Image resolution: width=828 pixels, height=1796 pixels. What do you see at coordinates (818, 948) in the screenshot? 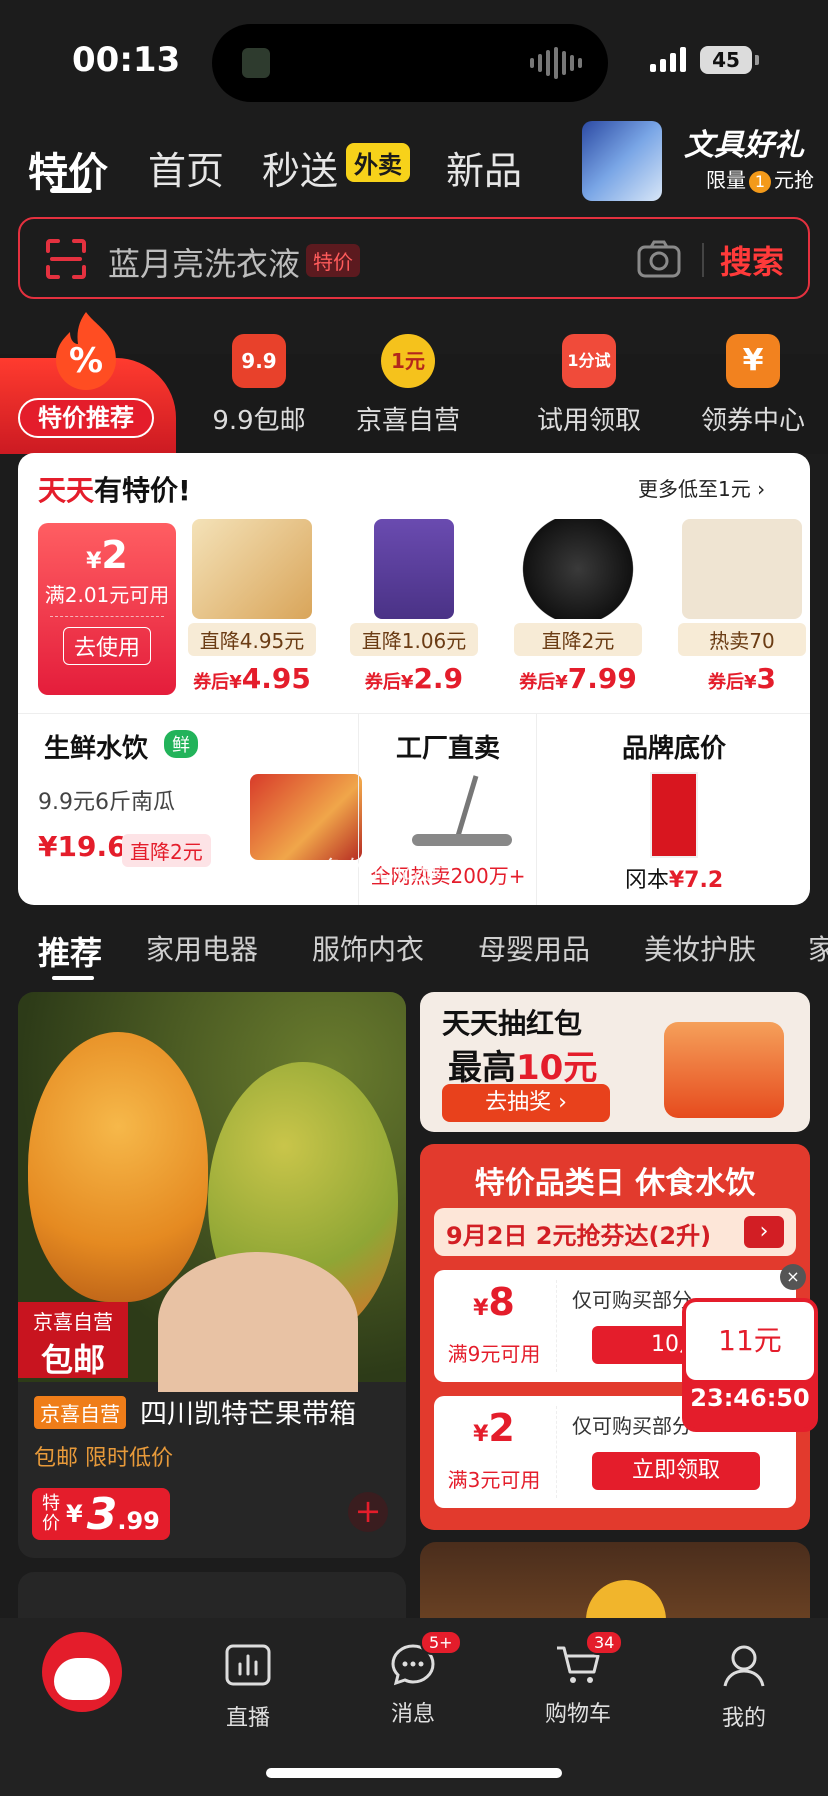
I see `feed-tab-home: 家` at bounding box center [818, 948].